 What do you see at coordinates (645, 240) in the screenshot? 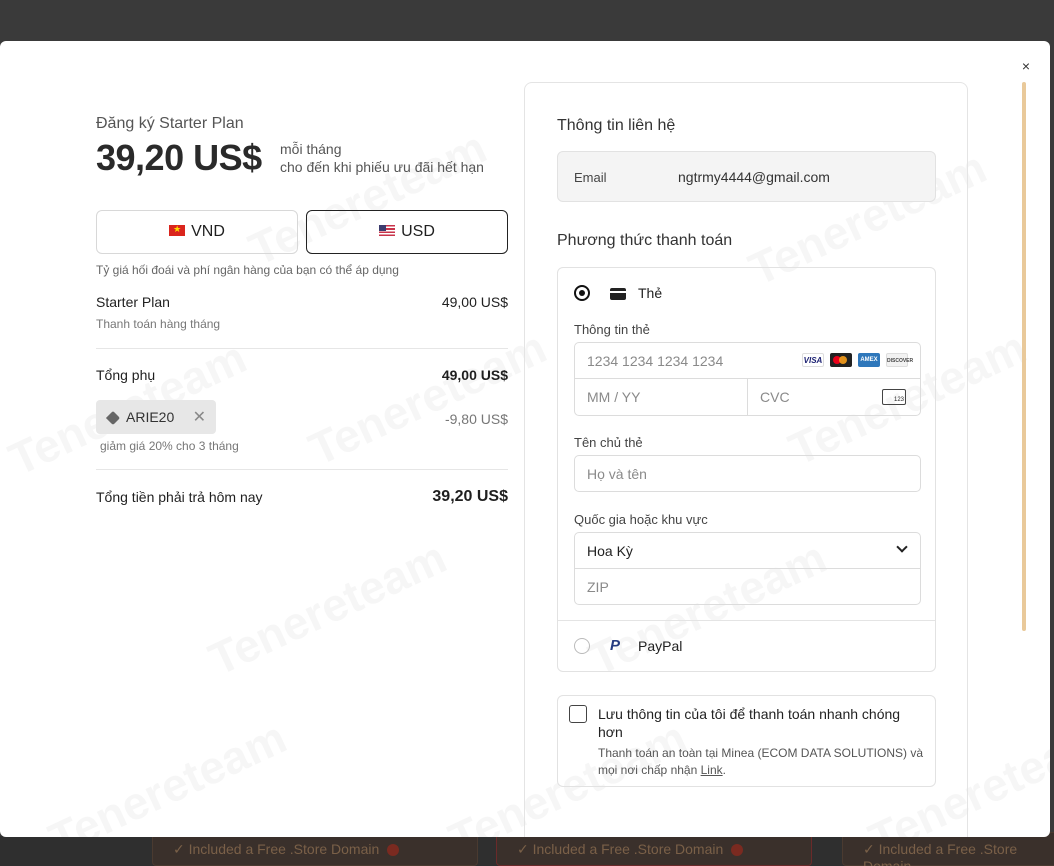
I see `payment-title: Phương thức thanh toán` at bounding box center [645, 240].